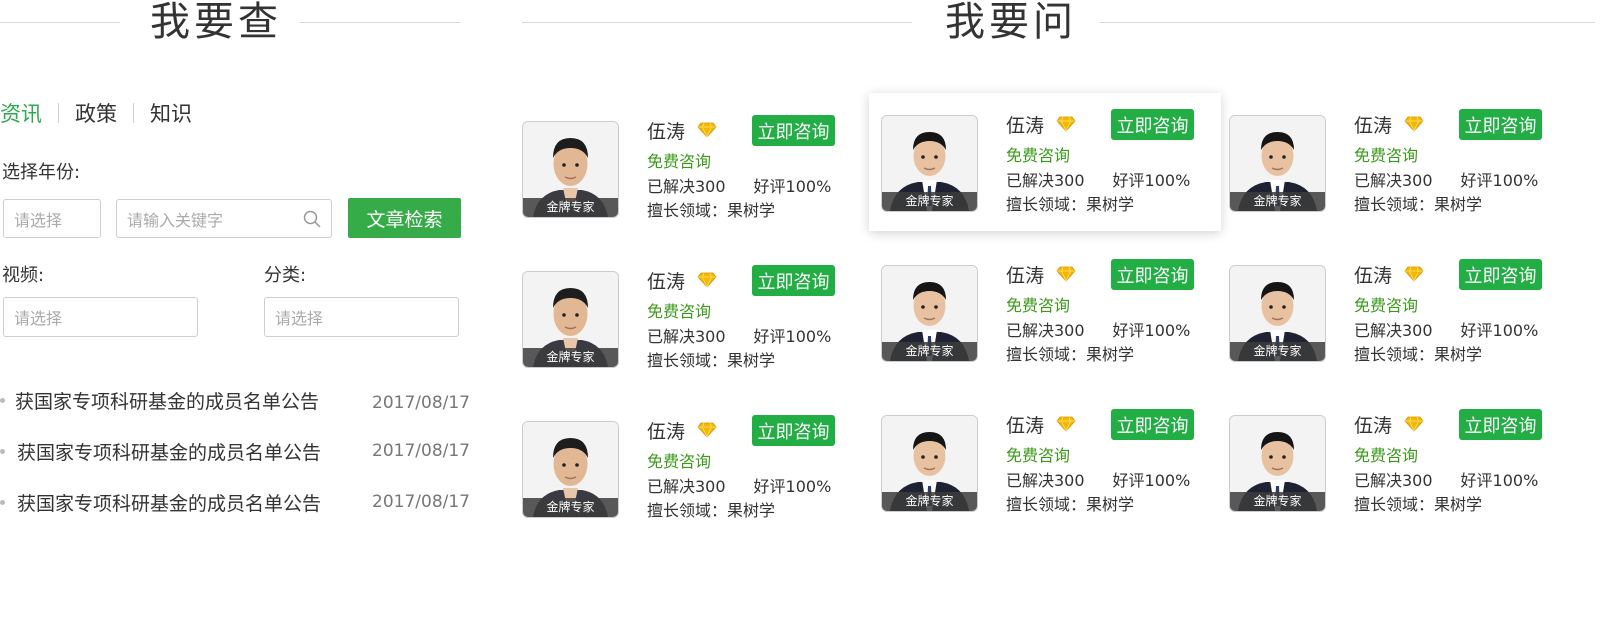 Image resolution: width=1605 pixels, height=625 pixels. Describe the element at coordinates (312, 219) in the screenshot. I see `search-icon` at that location.